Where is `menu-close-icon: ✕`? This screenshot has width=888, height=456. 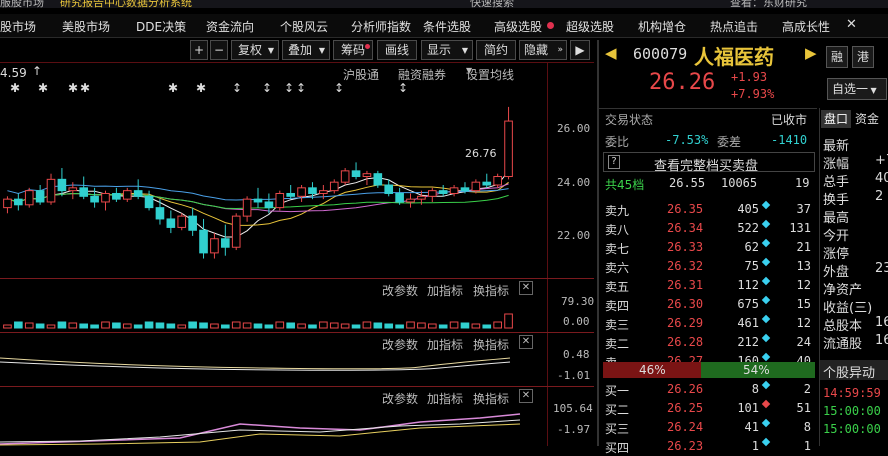 menu-close-icon: ✕ is located at coordinates (851, 24).